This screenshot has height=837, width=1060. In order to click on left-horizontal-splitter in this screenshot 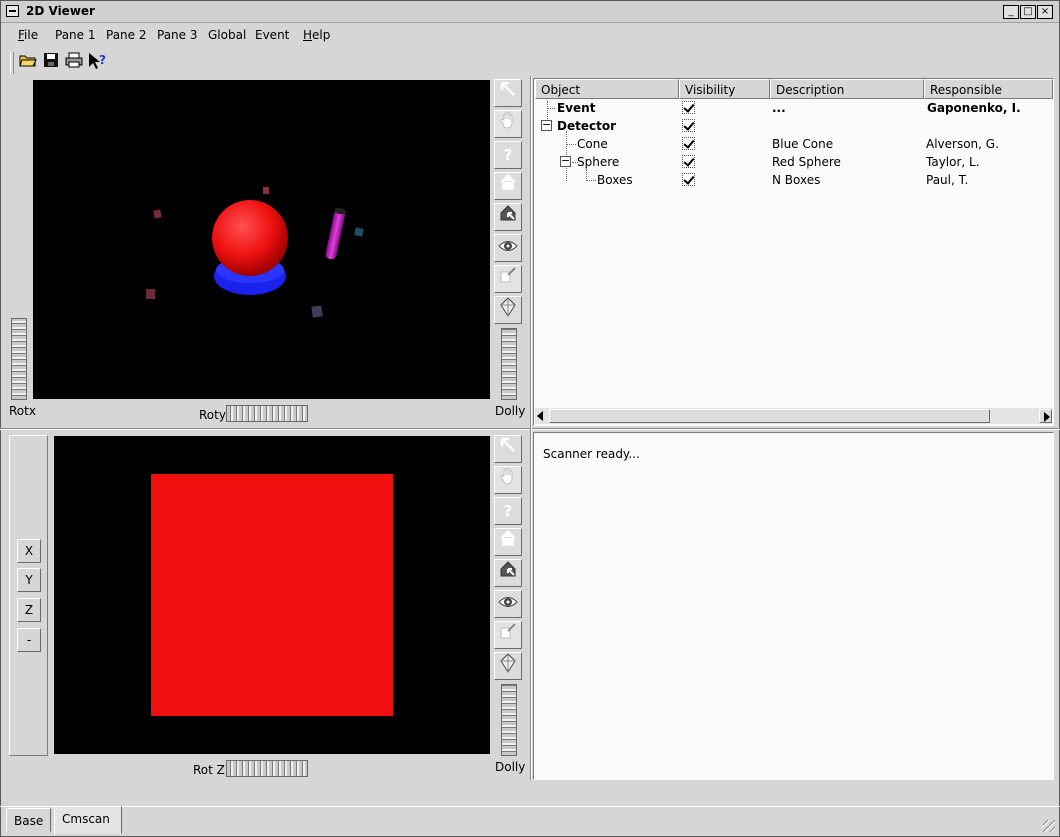, I will do `click(265, 429)`.